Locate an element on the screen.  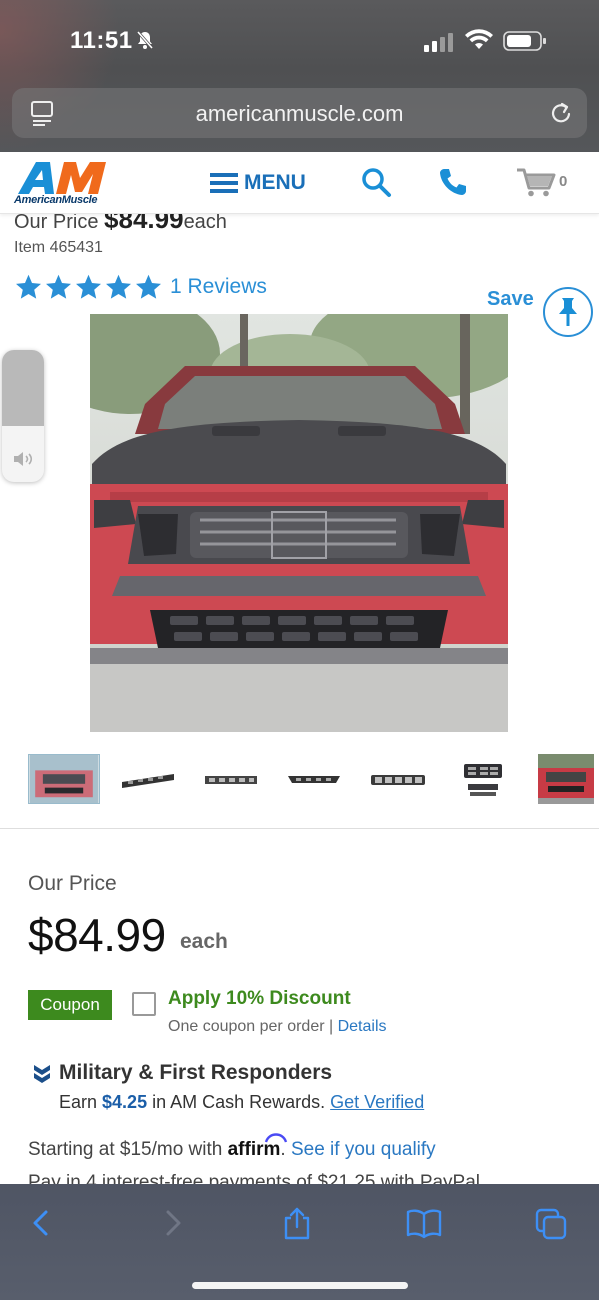
cart-count: 0 is located at coordinates (563, 181).